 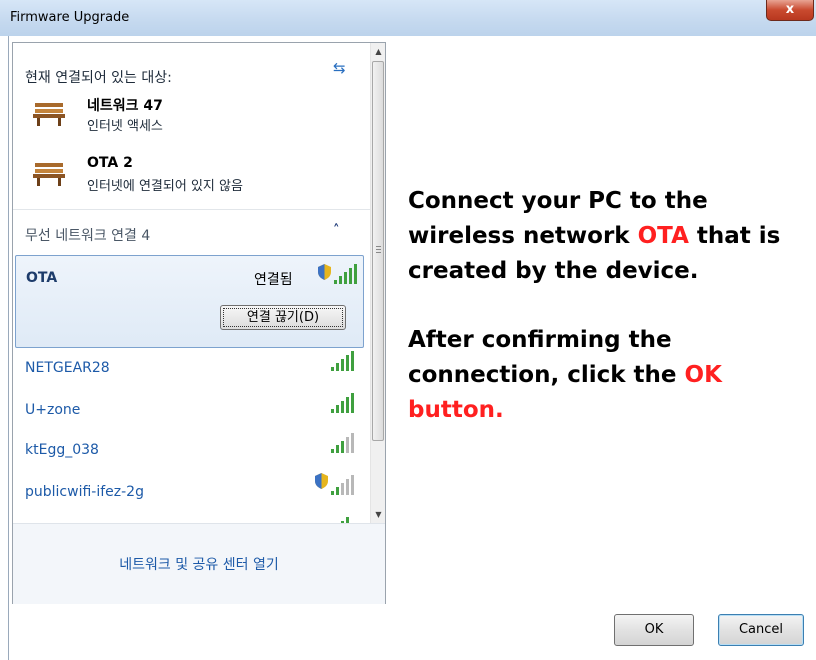 I want to click on ok-button: OK, so click(x=654, y=630).